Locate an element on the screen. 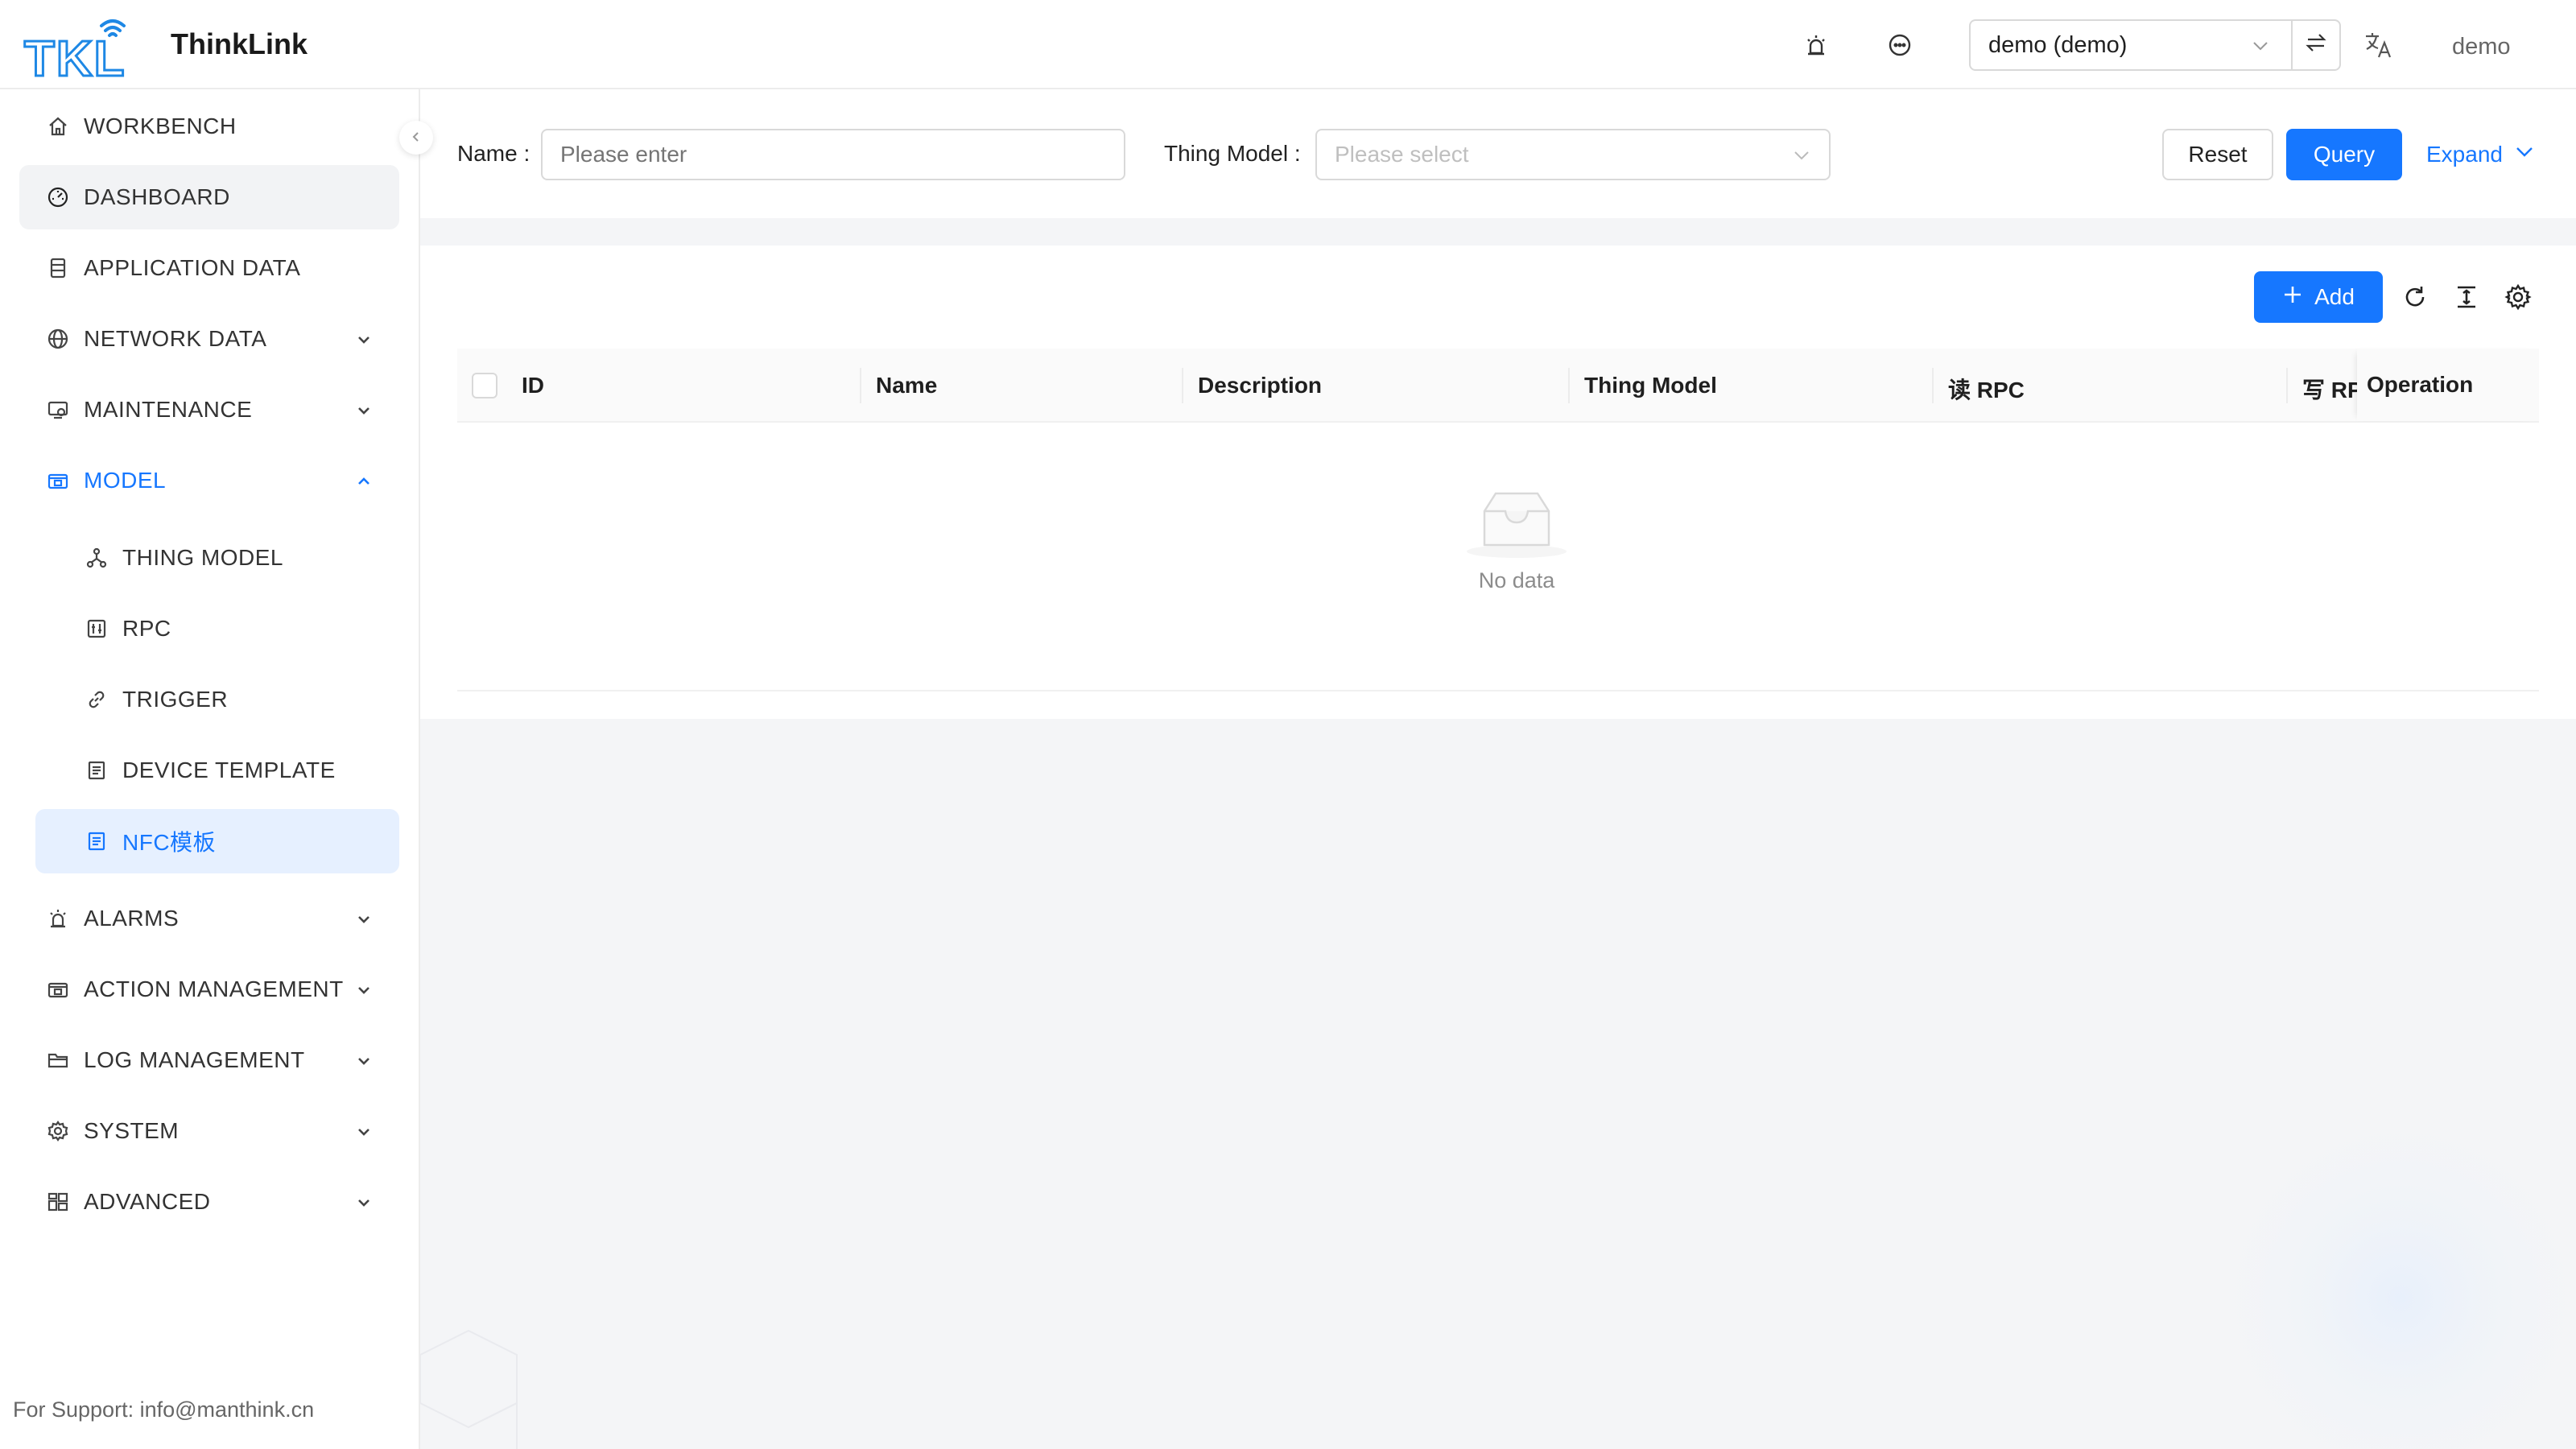  sidebar-item-workbench: WORKBENCH is located at coordinates (209, 126).